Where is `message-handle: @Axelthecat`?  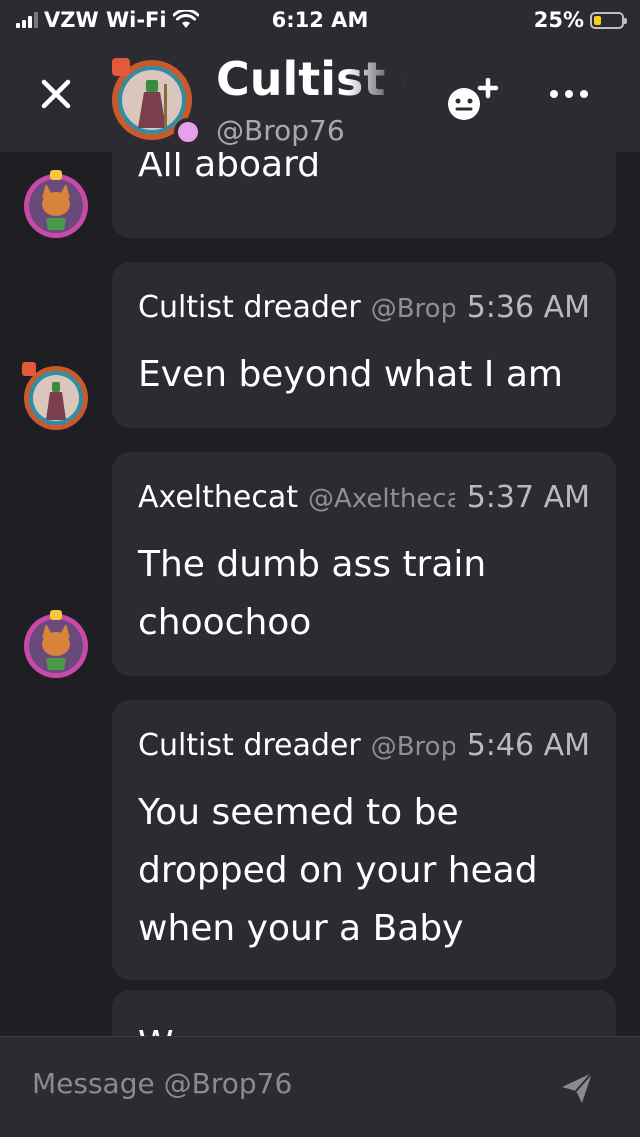 message-handle: @Axelthecat is located at coordinates (381, 499).